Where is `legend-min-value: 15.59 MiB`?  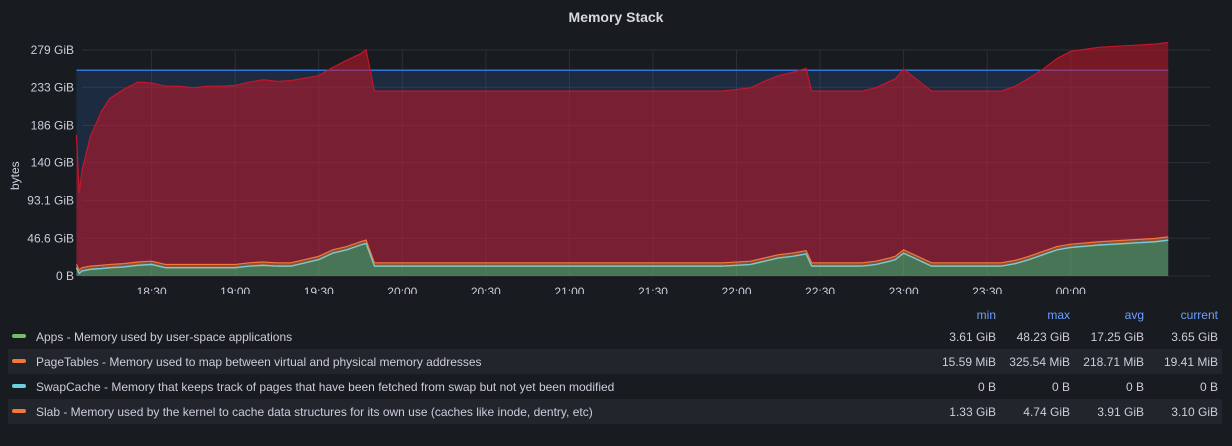 legend-min-value: 15.59 MiB is located at coordinates (963, 361).